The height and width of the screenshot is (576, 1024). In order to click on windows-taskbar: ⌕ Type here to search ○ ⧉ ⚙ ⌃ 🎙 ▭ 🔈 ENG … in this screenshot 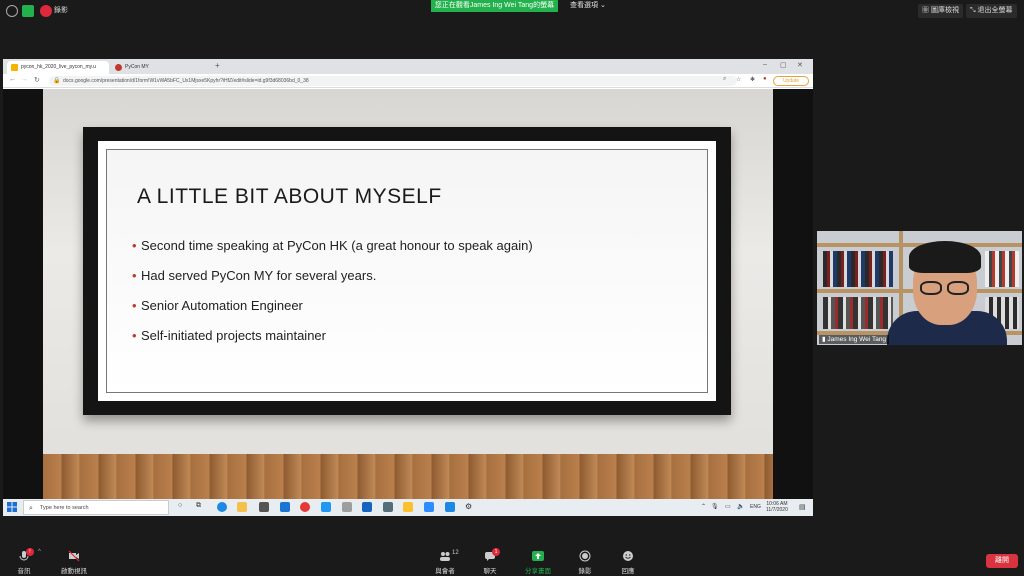, I will do `click(408, 507)`.